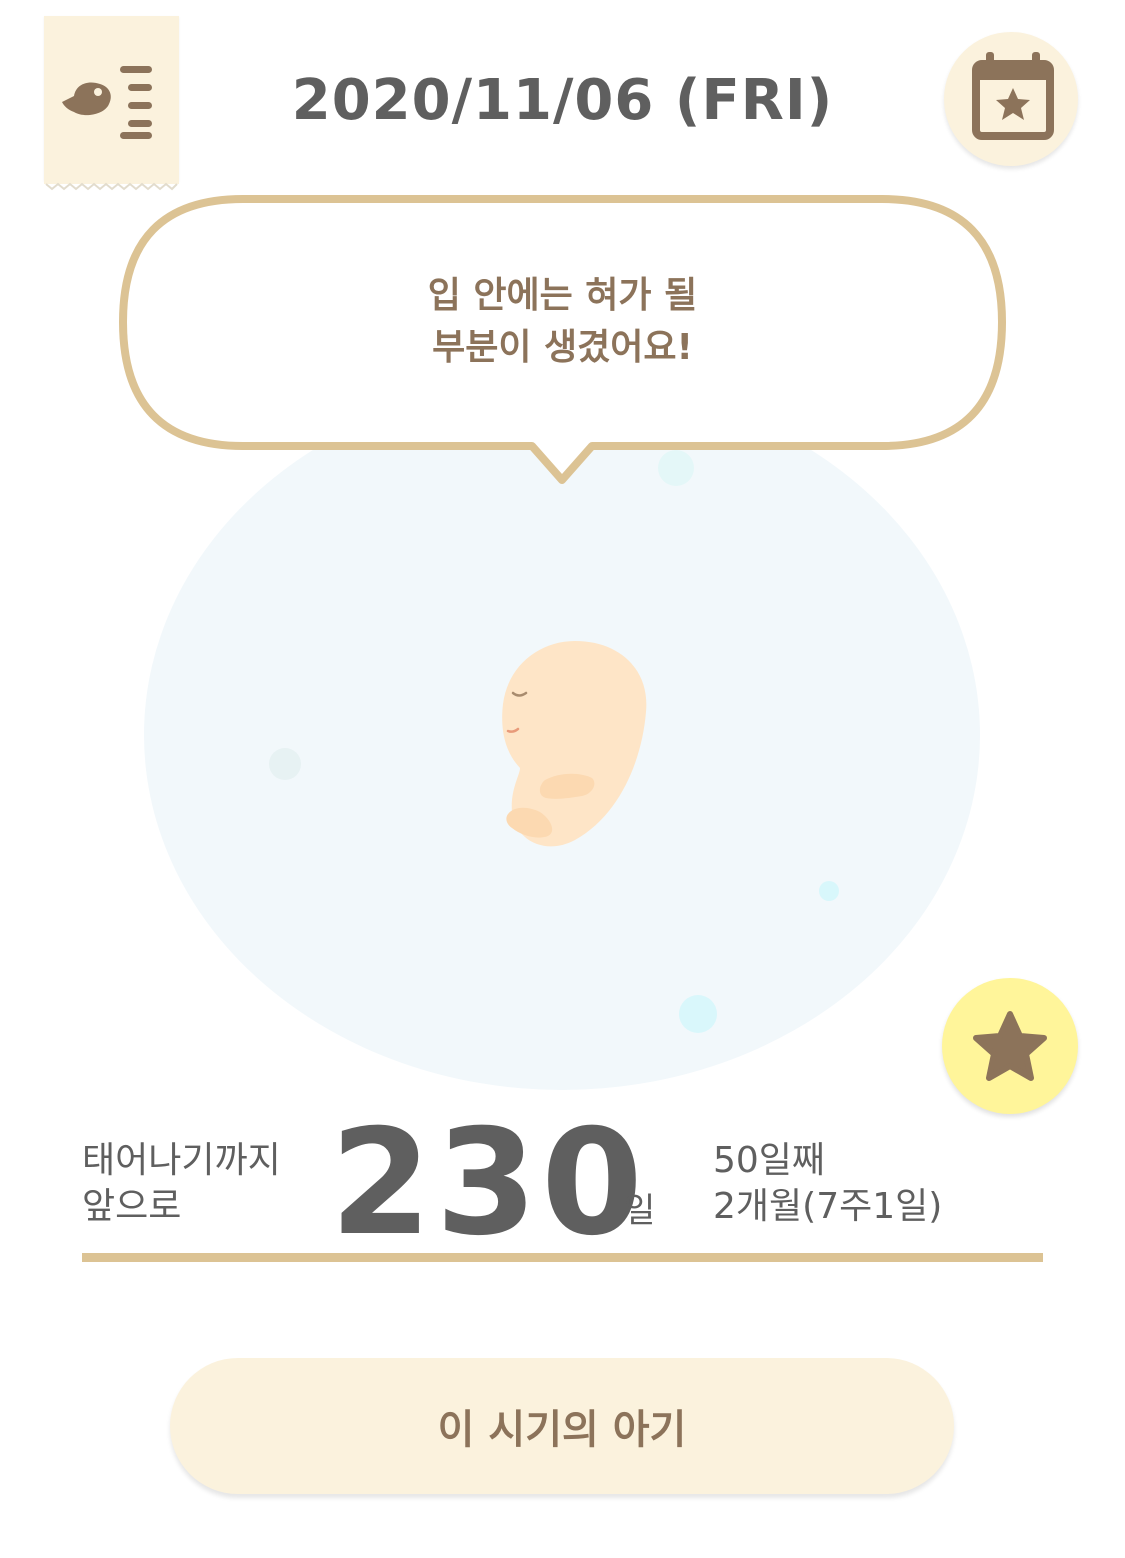  I want to click on day-count: 50일째, so click(769, 1160).